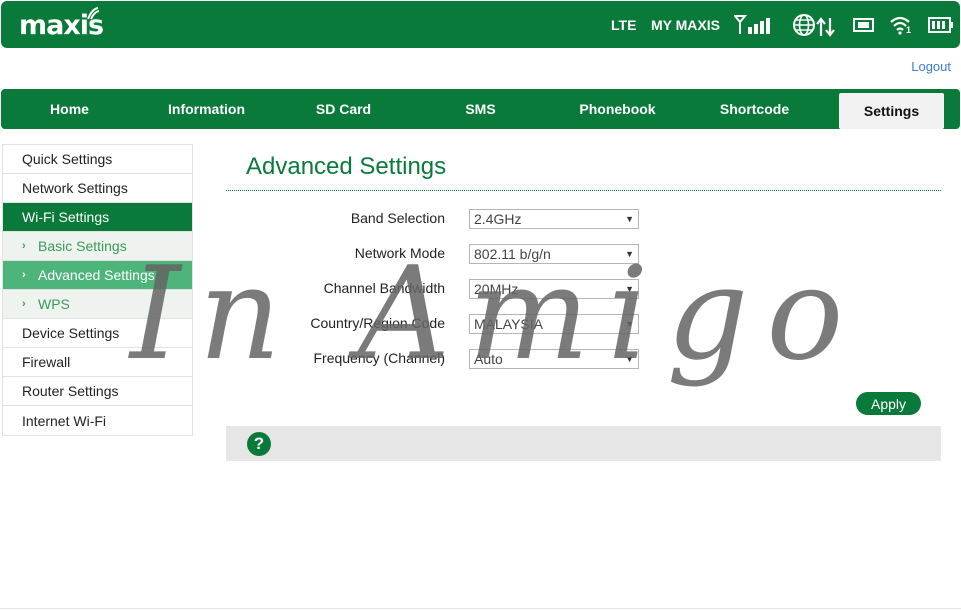  What do you see at coordinates (446, 324) in the screenshot?
I see `country-region-row: Country/Region Code MALAYSIA ▼` at bounding box center [446, 324].